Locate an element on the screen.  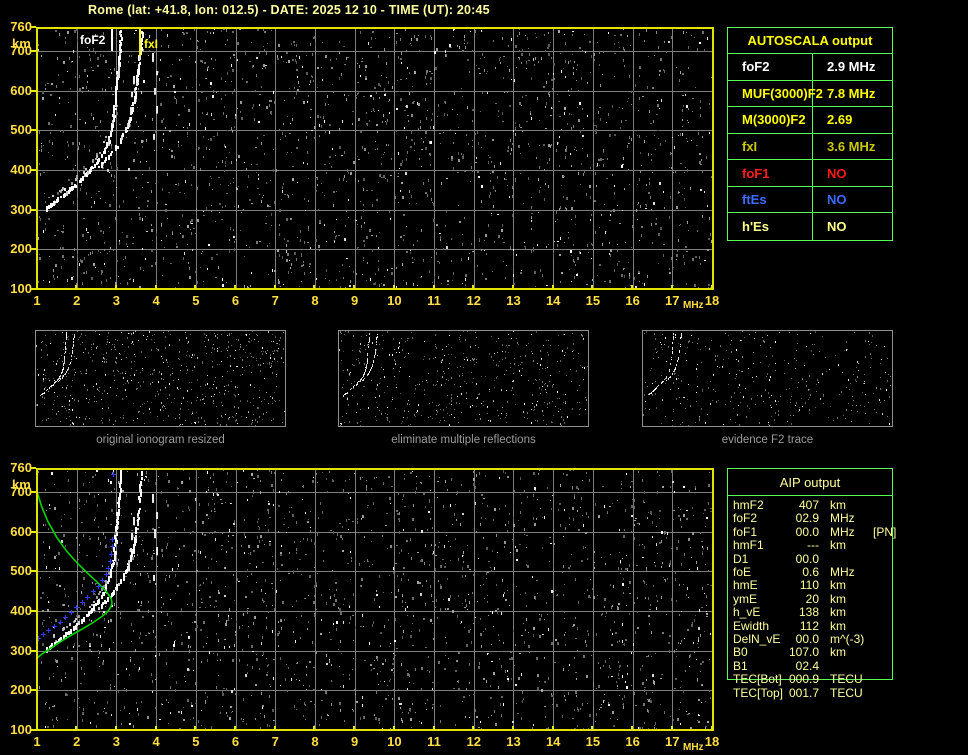
aip-param-value: 138 is located at coordinates (808, 612).